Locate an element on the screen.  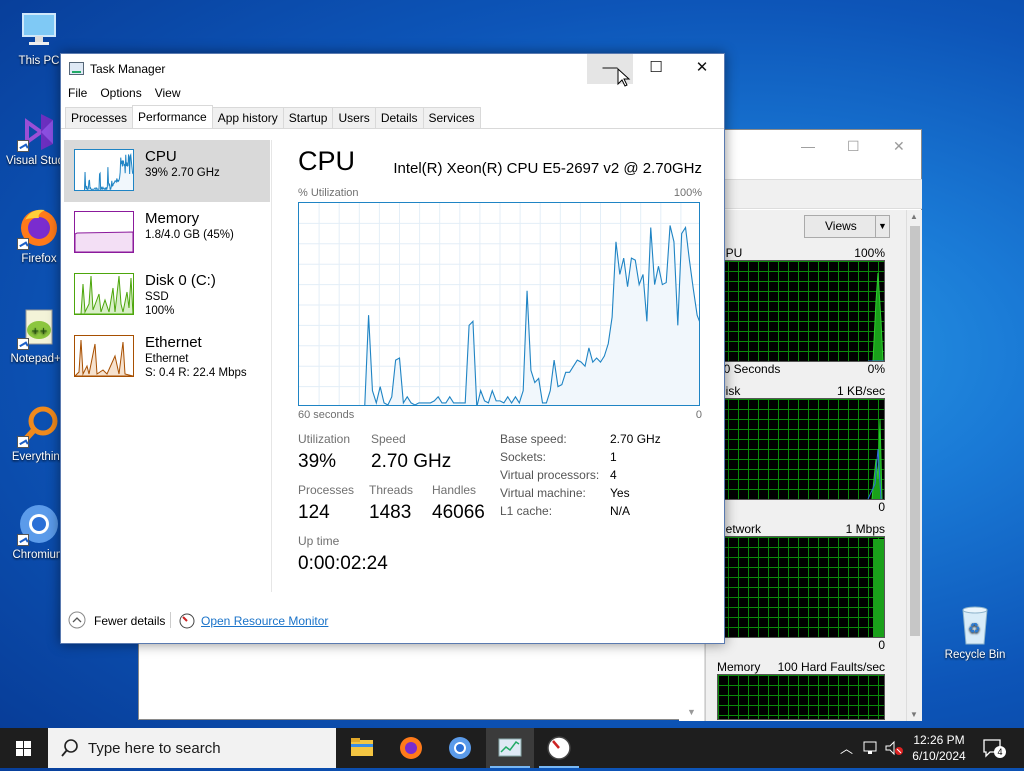
stat-threads-value: 1483 is located at coordinates (390, 512).